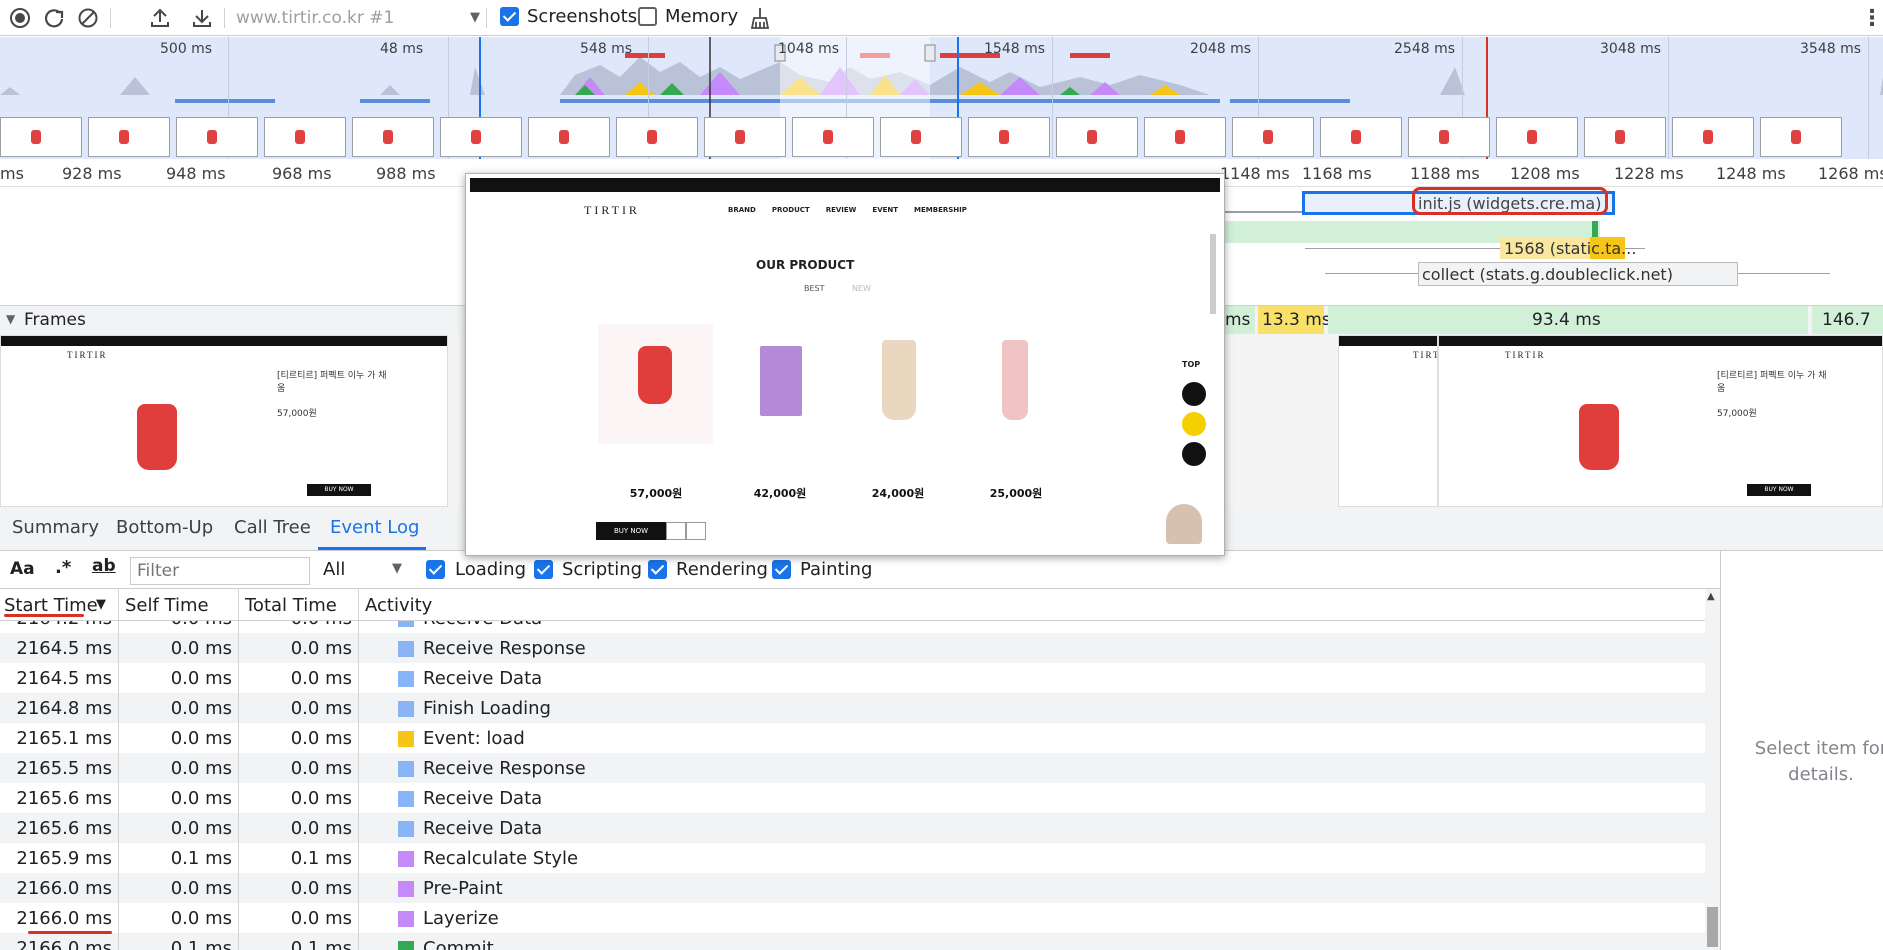 This screenshot has width=1883, height=950. Describe the element at coordinates (372, 548) in the screenshot. I see `active-tab-indicator` at that location.